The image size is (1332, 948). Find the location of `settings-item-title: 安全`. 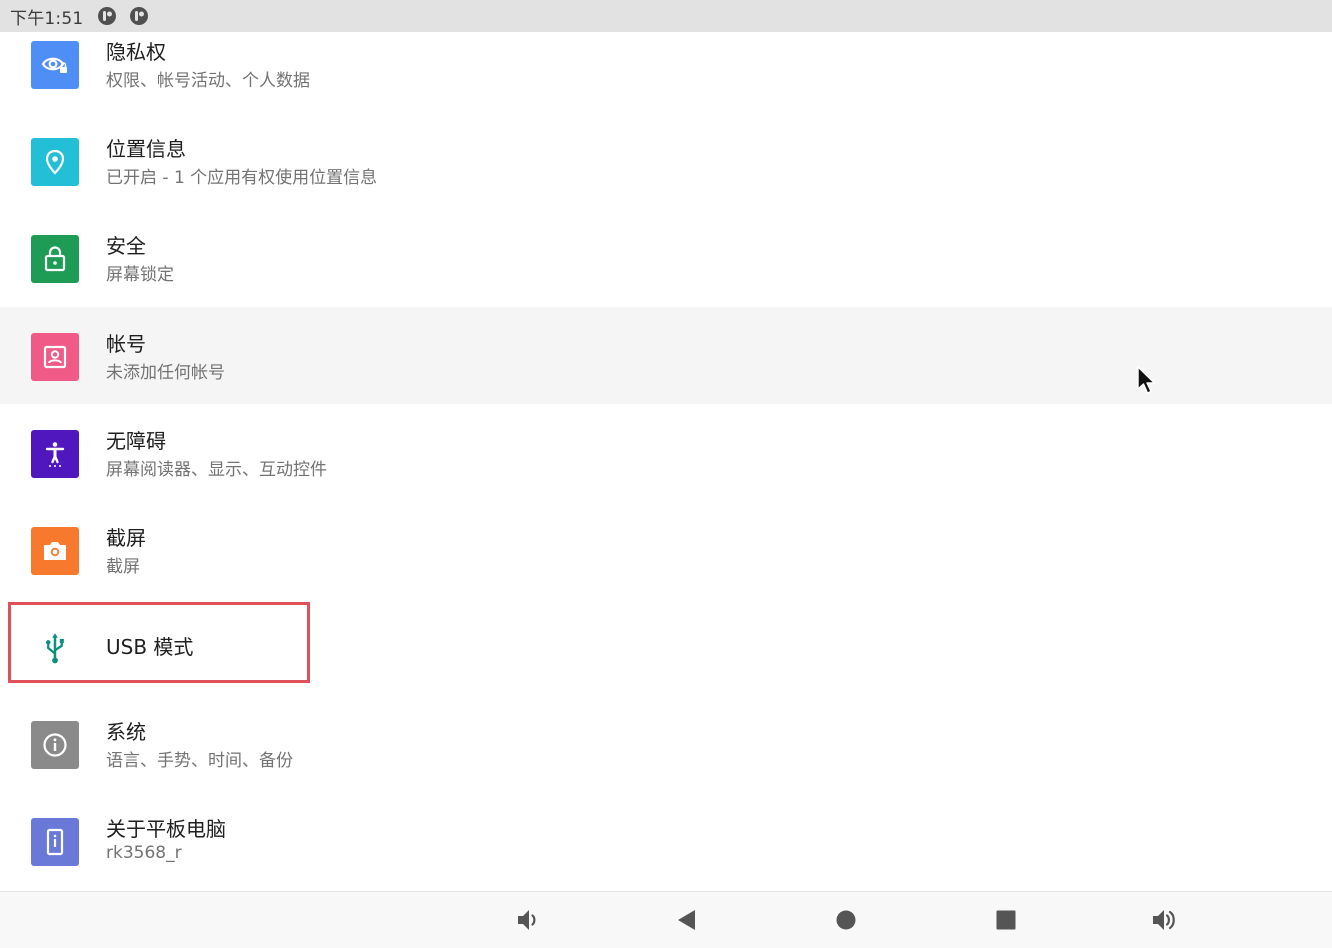

settings-item-title: 安全 is located at coordinates (126, 246).